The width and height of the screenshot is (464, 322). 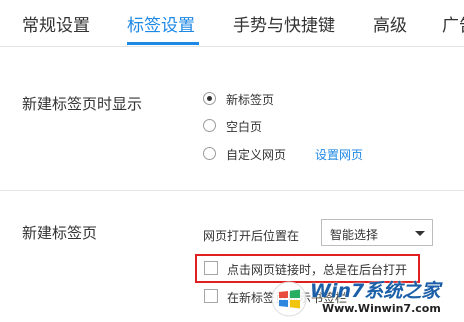 I want to click on position-select: 智能选择, so click(x=377, y=232).